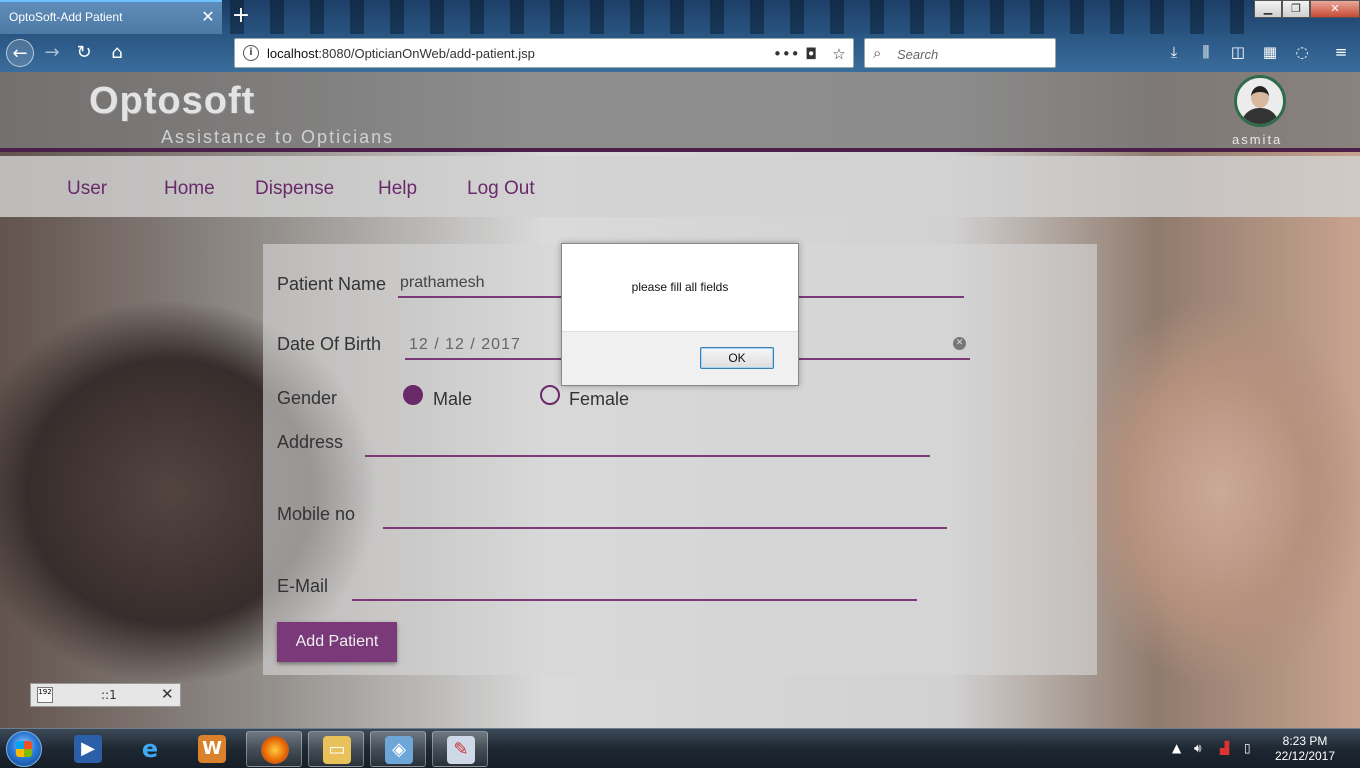 The width and height of the screenshot is (1360, 768). I want to click on gender-female-label: Female, so click(599, 399).